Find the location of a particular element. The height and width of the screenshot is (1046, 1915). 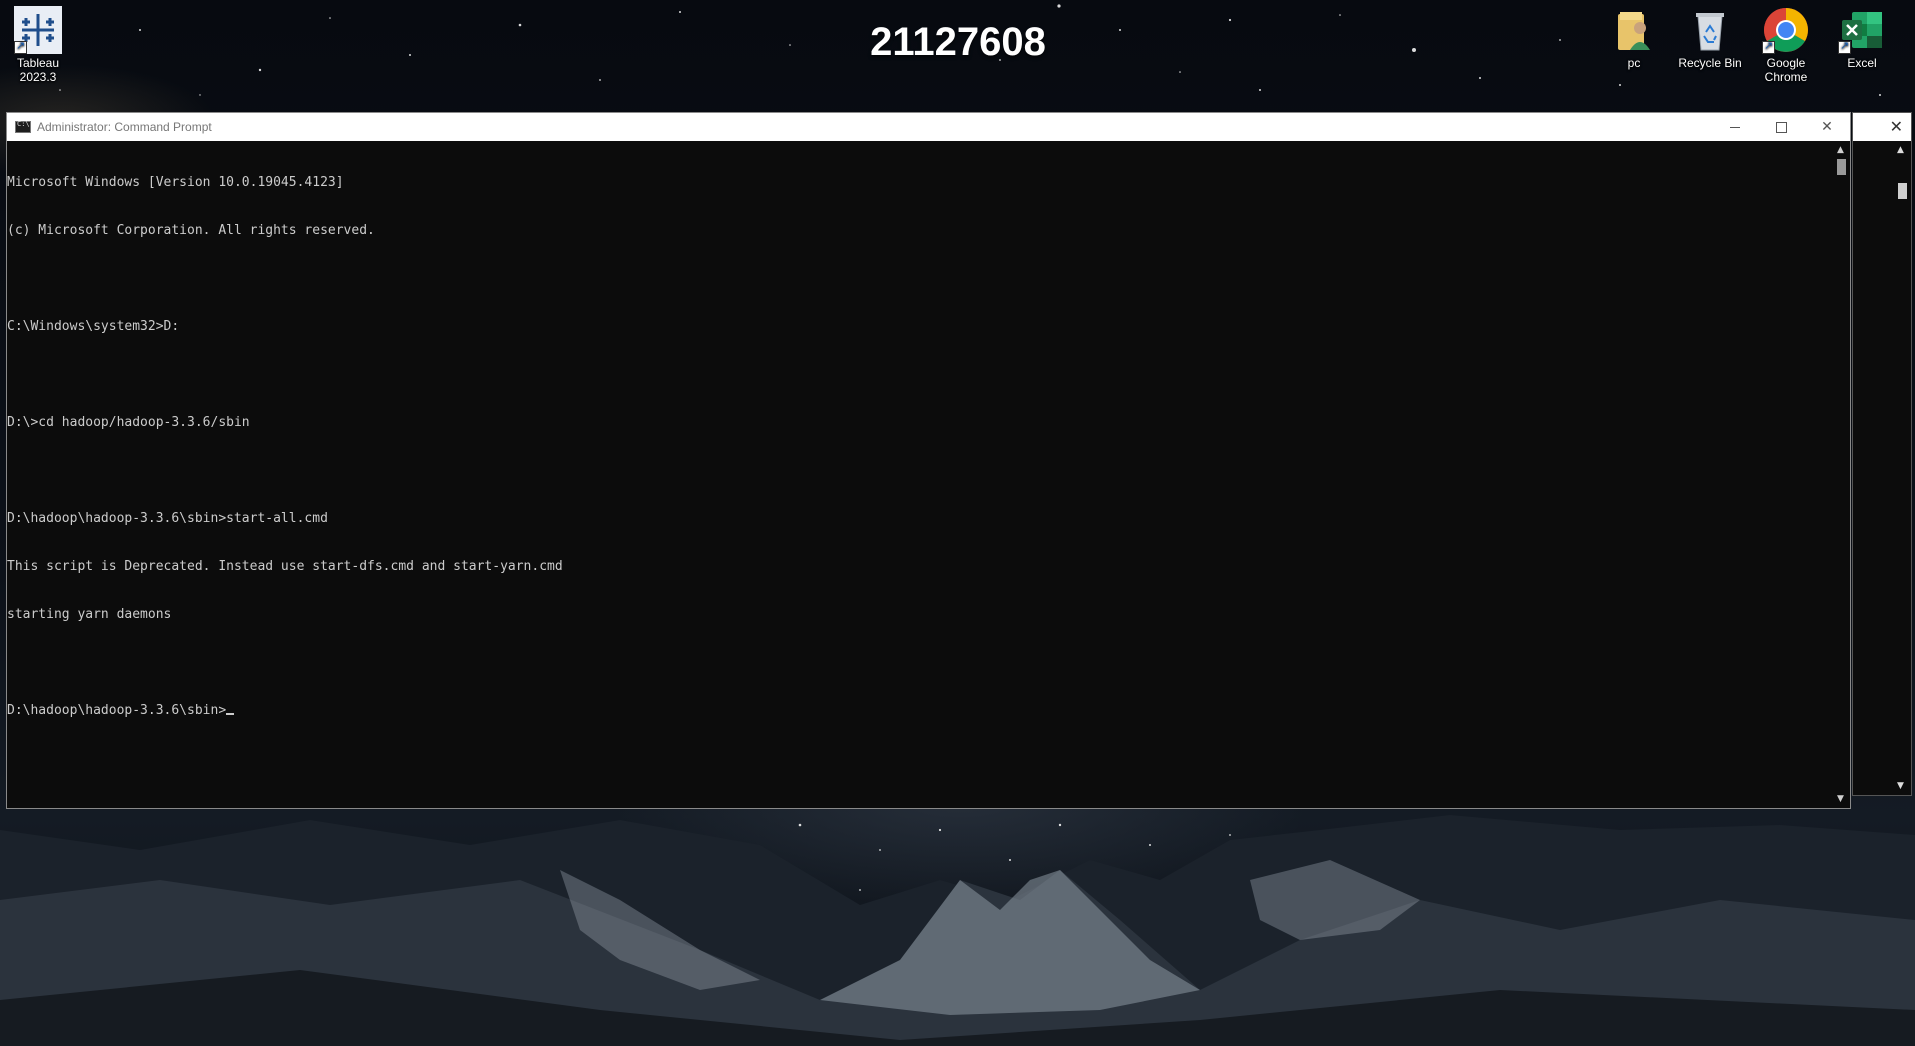

desktop-icon-label: pc is located at coordinates (1634, 63).